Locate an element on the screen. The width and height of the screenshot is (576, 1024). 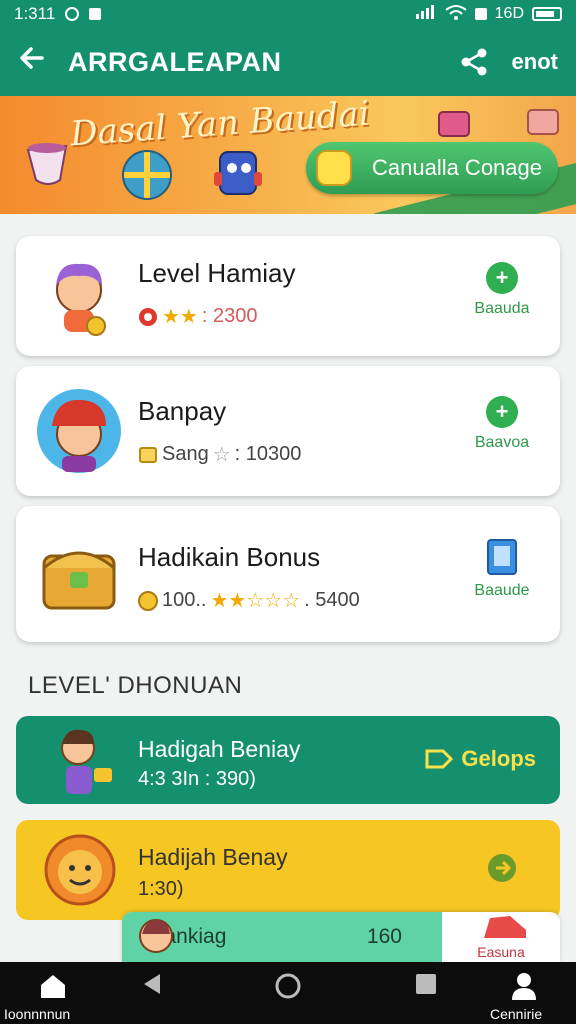
card-points: . 5400 is located at coordinates (332, 600).